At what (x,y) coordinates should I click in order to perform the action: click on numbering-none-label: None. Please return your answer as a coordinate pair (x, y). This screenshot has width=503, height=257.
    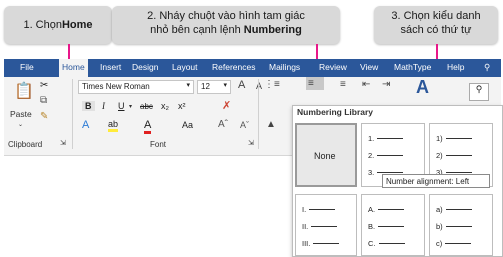
    Looking at the image, I should click on (325, 156).